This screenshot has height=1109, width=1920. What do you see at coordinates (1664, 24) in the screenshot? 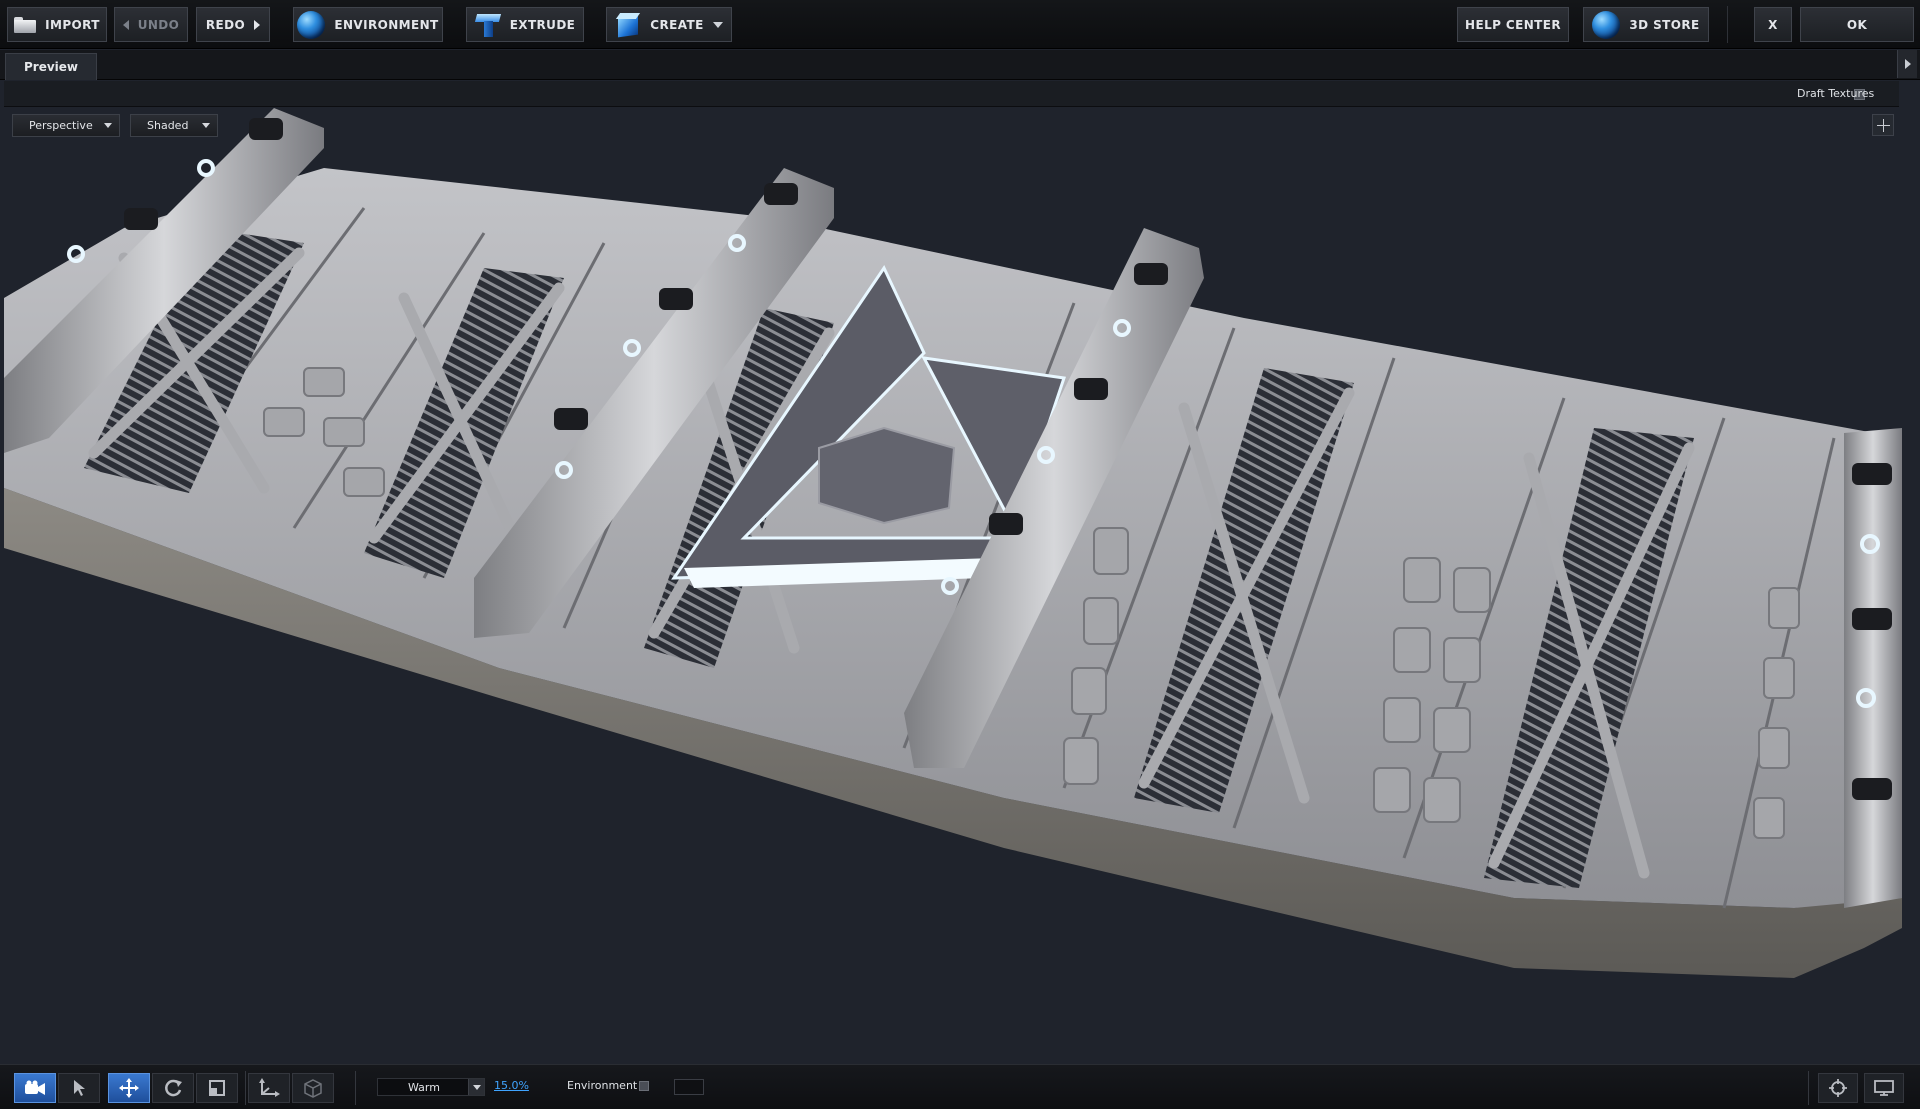
I see `3d-store-label: 3D STORE` at bounding box center [1664, 24].